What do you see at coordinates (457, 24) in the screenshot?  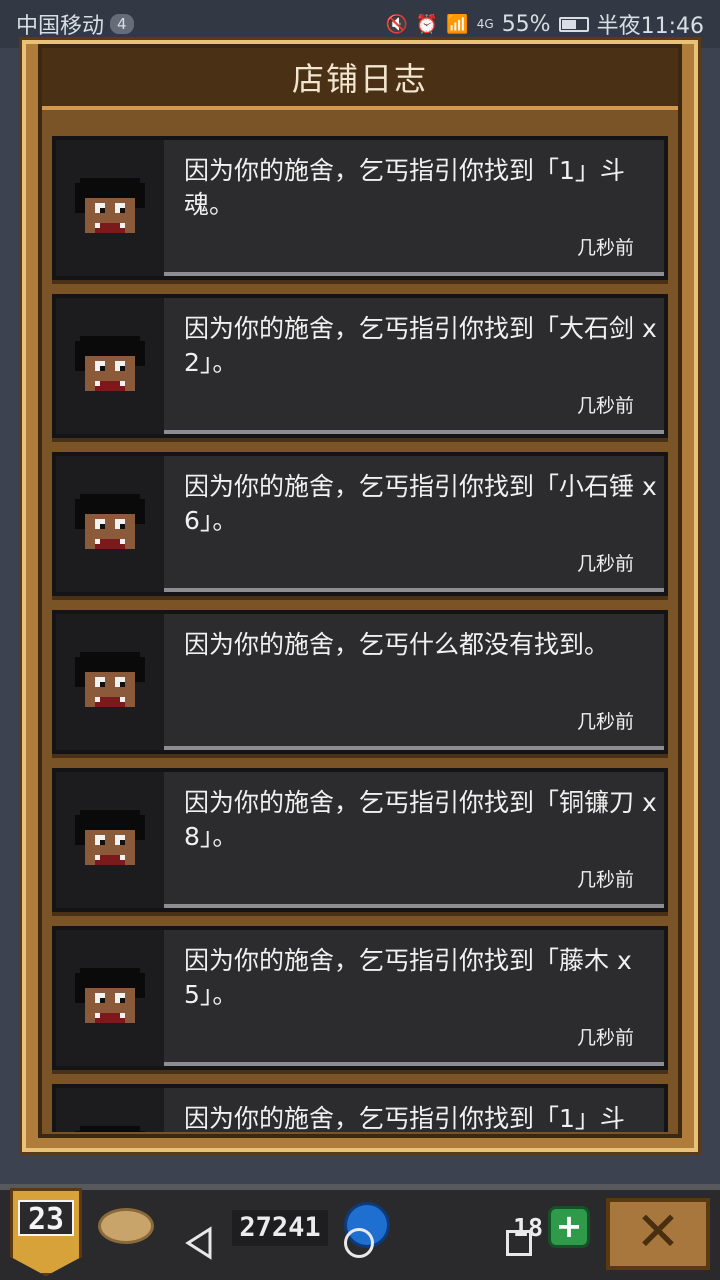 I see `wifi-icon: 📶` at bounding box center [457, 24].